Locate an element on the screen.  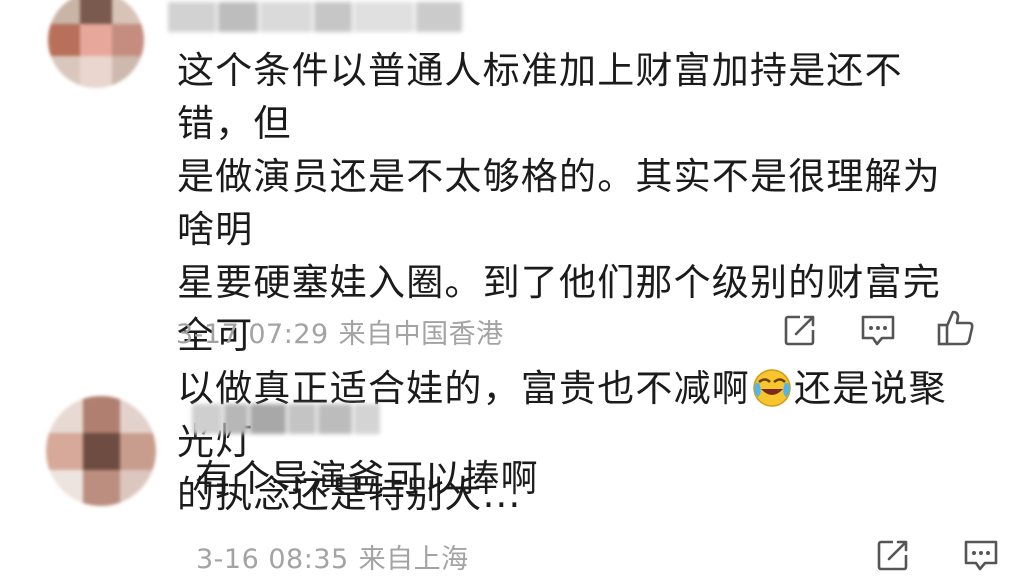
comment-location: 来自中国香港 is located at coordinates (421, 334).